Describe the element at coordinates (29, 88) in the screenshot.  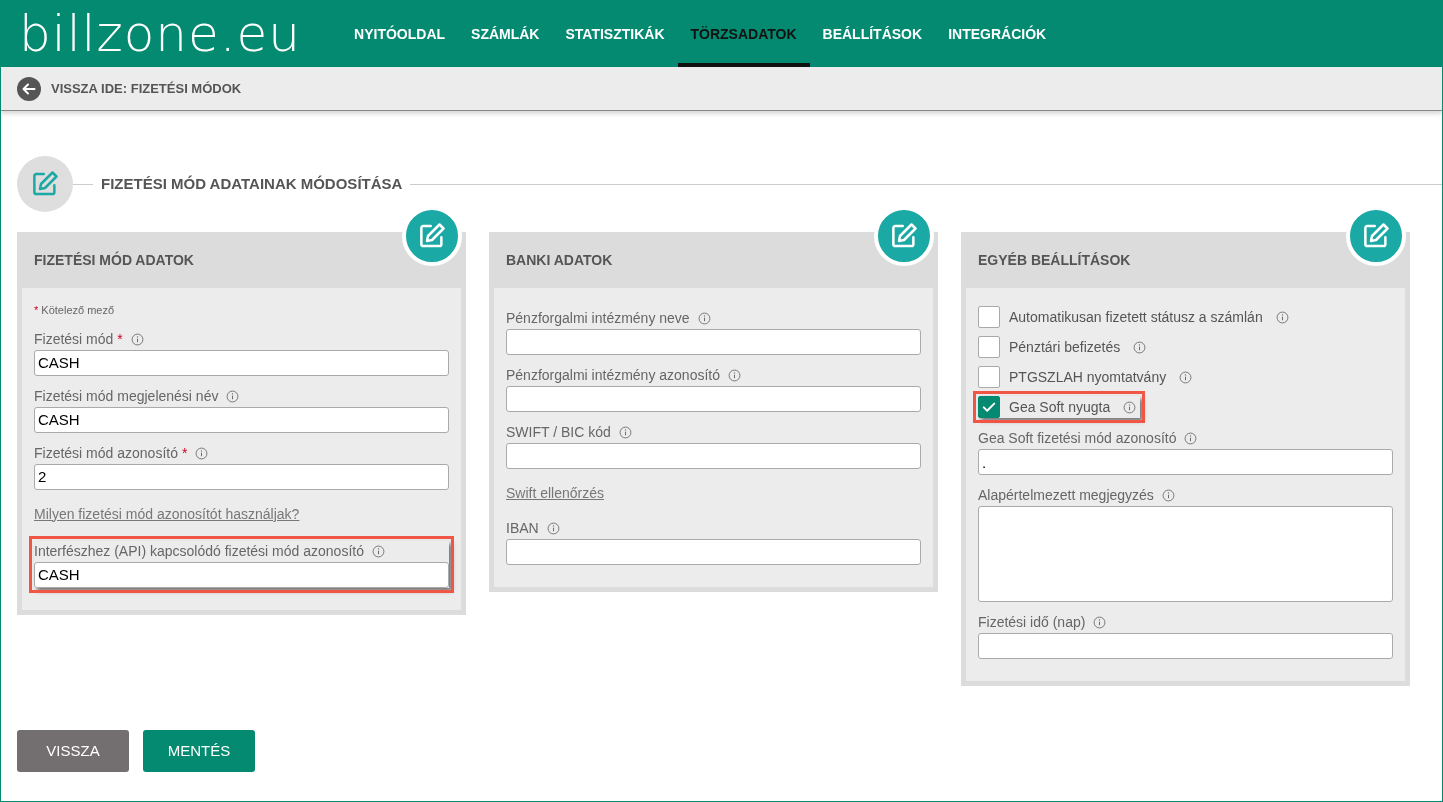
I see `back-icon` at that location.